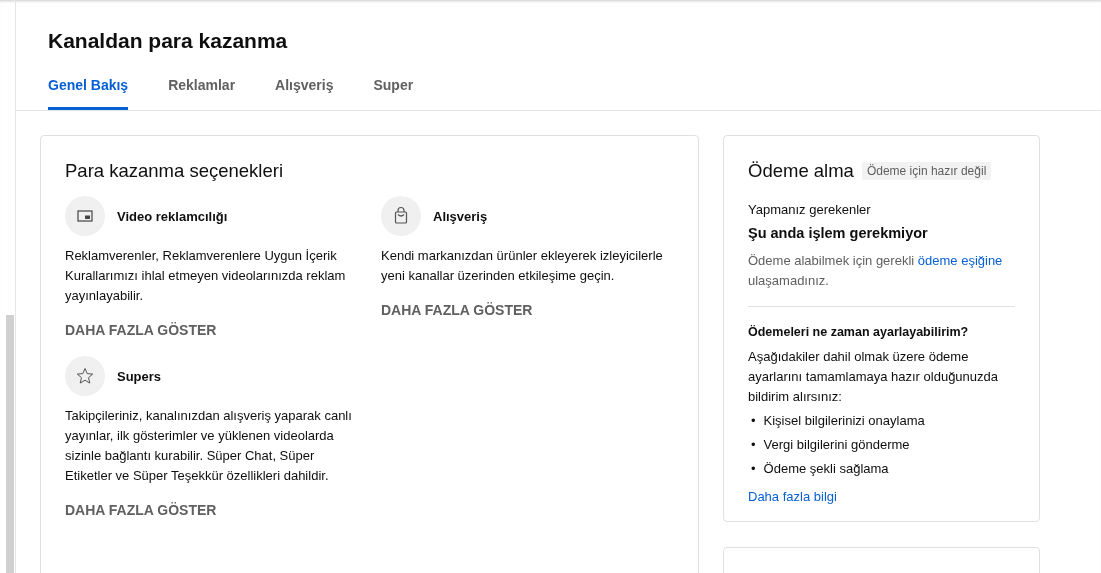 The image size is (1101, 573). What do you see at coordinates (172, 216) in the screenshot?
I see `option-title: Video reklamcılığı` at bounding box center [172, 216].